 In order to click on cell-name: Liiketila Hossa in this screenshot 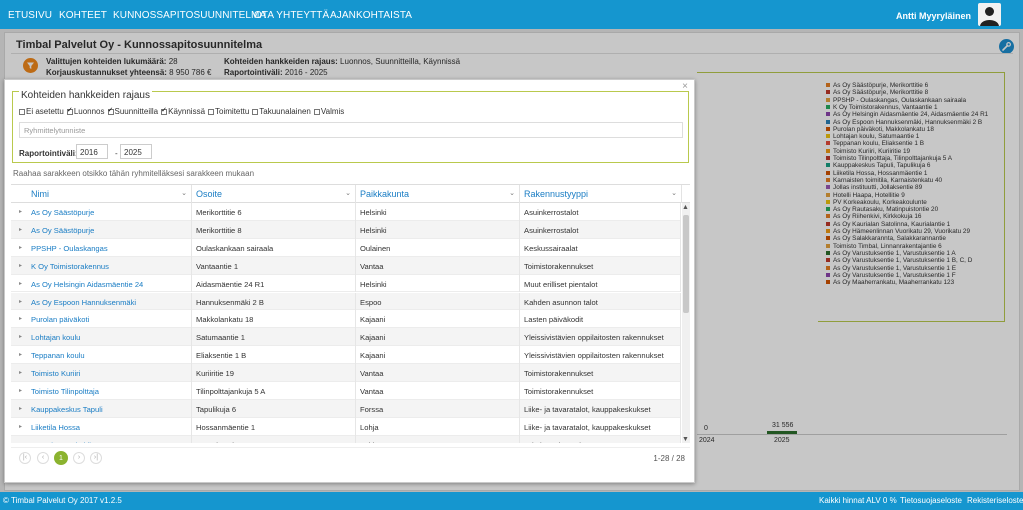, I will do `click(109, 426)`.